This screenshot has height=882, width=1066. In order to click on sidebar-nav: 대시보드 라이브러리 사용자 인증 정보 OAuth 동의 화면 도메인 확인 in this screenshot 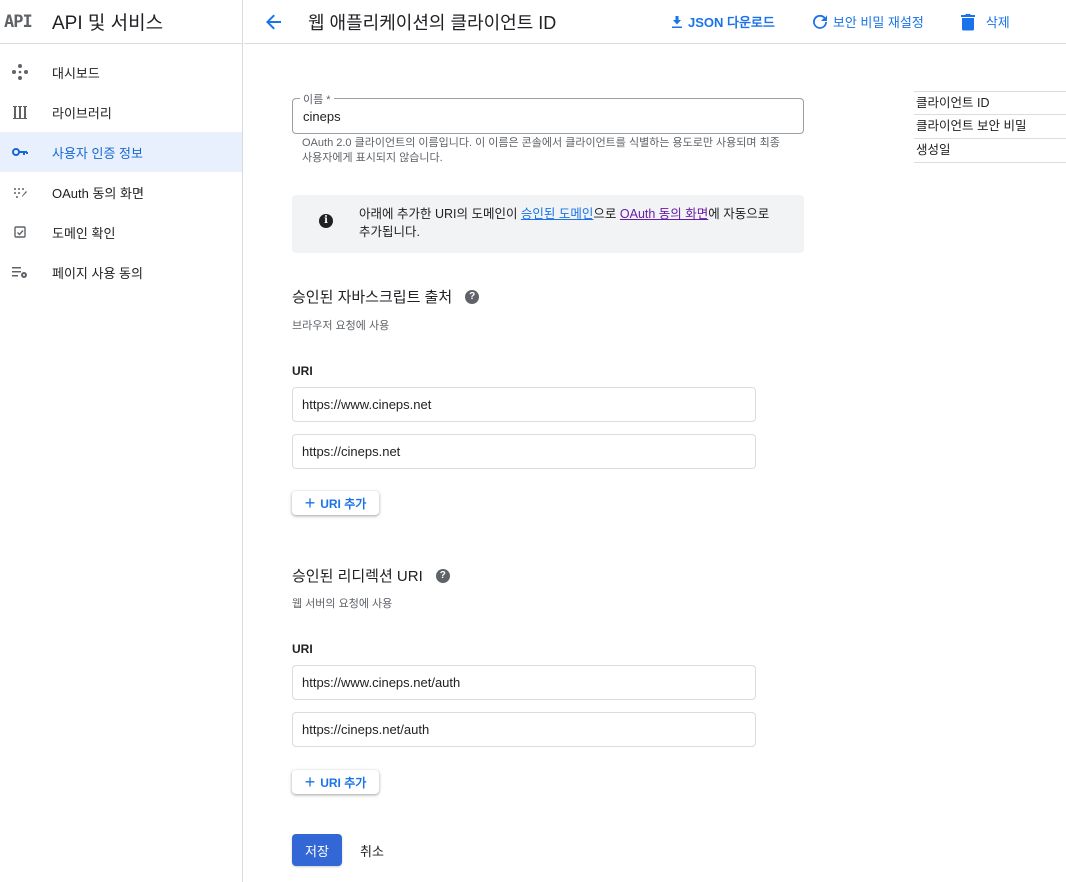, I will do `click(121, 172)`.